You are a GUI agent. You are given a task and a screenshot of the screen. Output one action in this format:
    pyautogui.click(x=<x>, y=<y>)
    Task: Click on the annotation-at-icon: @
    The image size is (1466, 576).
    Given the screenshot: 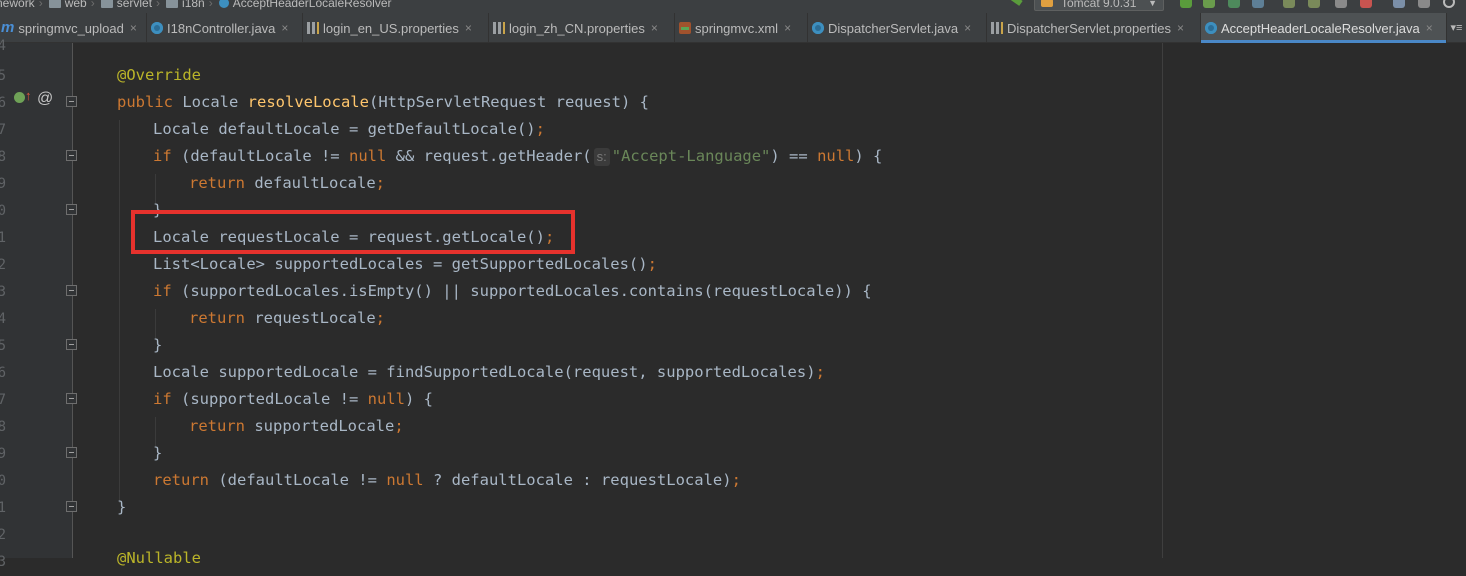 What is the action you would take?
    pyautogui.click(x=45, y=99)
    